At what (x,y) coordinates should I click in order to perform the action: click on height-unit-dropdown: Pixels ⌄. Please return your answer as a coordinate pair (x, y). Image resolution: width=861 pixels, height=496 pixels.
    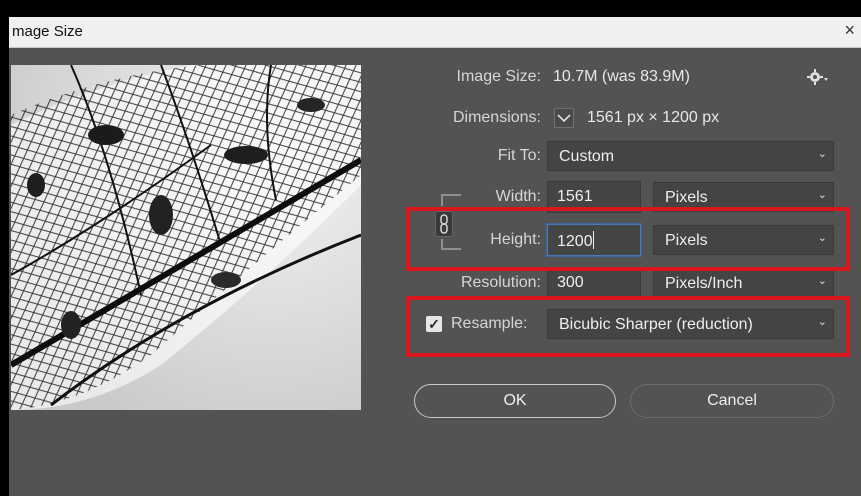
    Looking at the image, I should click on (743, 240).